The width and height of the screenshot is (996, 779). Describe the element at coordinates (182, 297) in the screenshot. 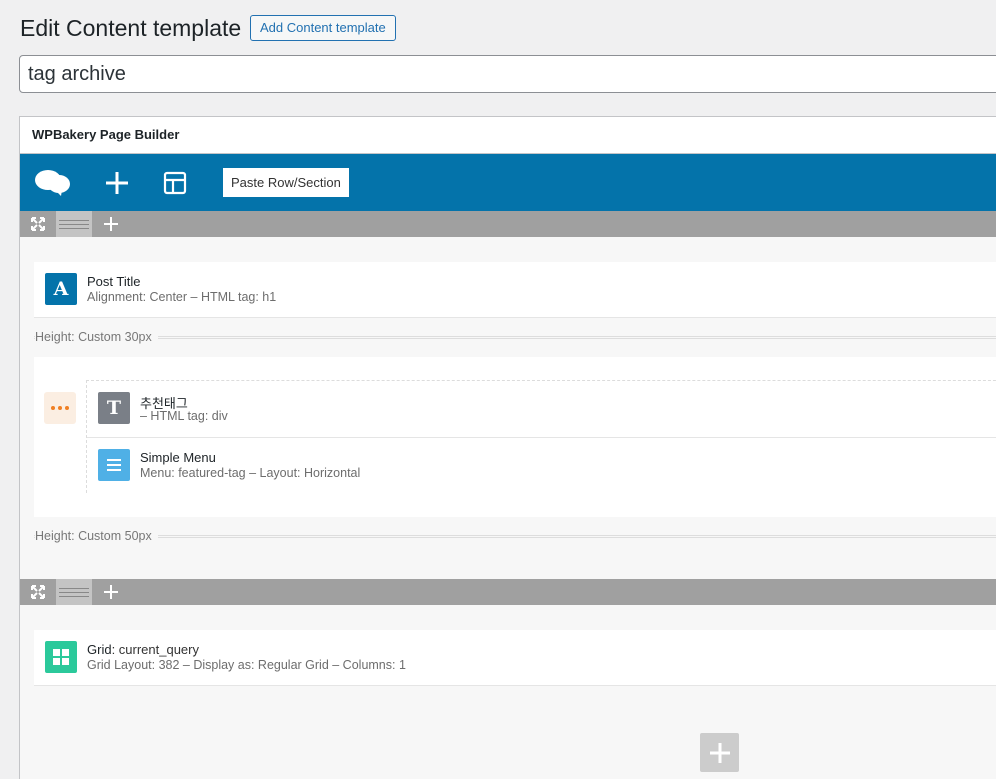

I see `element-params: Alignment: Center – HTML tag: h1` at that location.